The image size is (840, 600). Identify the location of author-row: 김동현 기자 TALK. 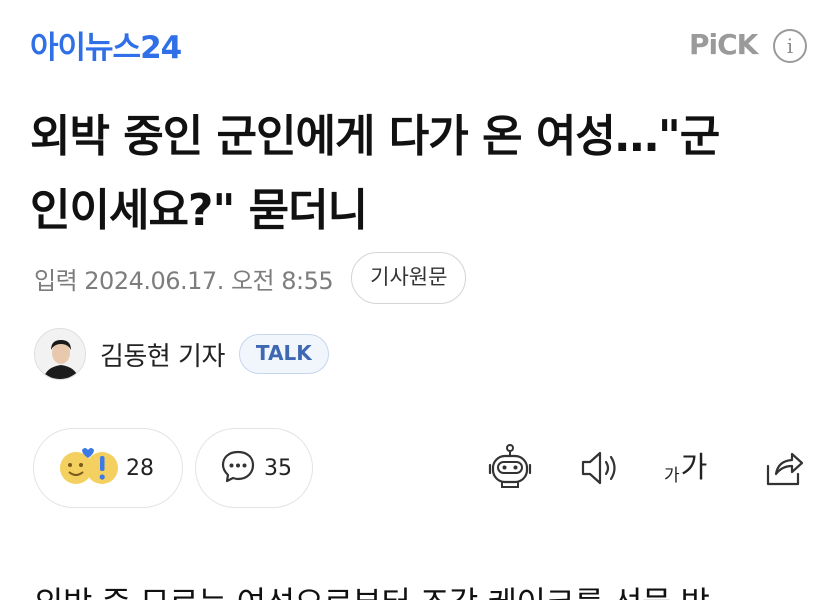
(181, 354).